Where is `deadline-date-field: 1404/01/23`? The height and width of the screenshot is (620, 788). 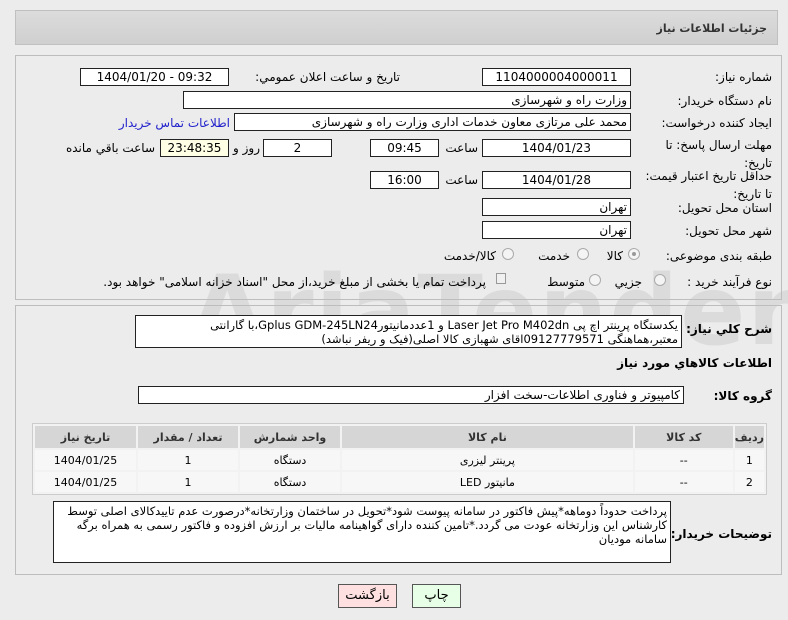
deadline-date-field: 1404/01/23 is located at coordinates (556, 148).